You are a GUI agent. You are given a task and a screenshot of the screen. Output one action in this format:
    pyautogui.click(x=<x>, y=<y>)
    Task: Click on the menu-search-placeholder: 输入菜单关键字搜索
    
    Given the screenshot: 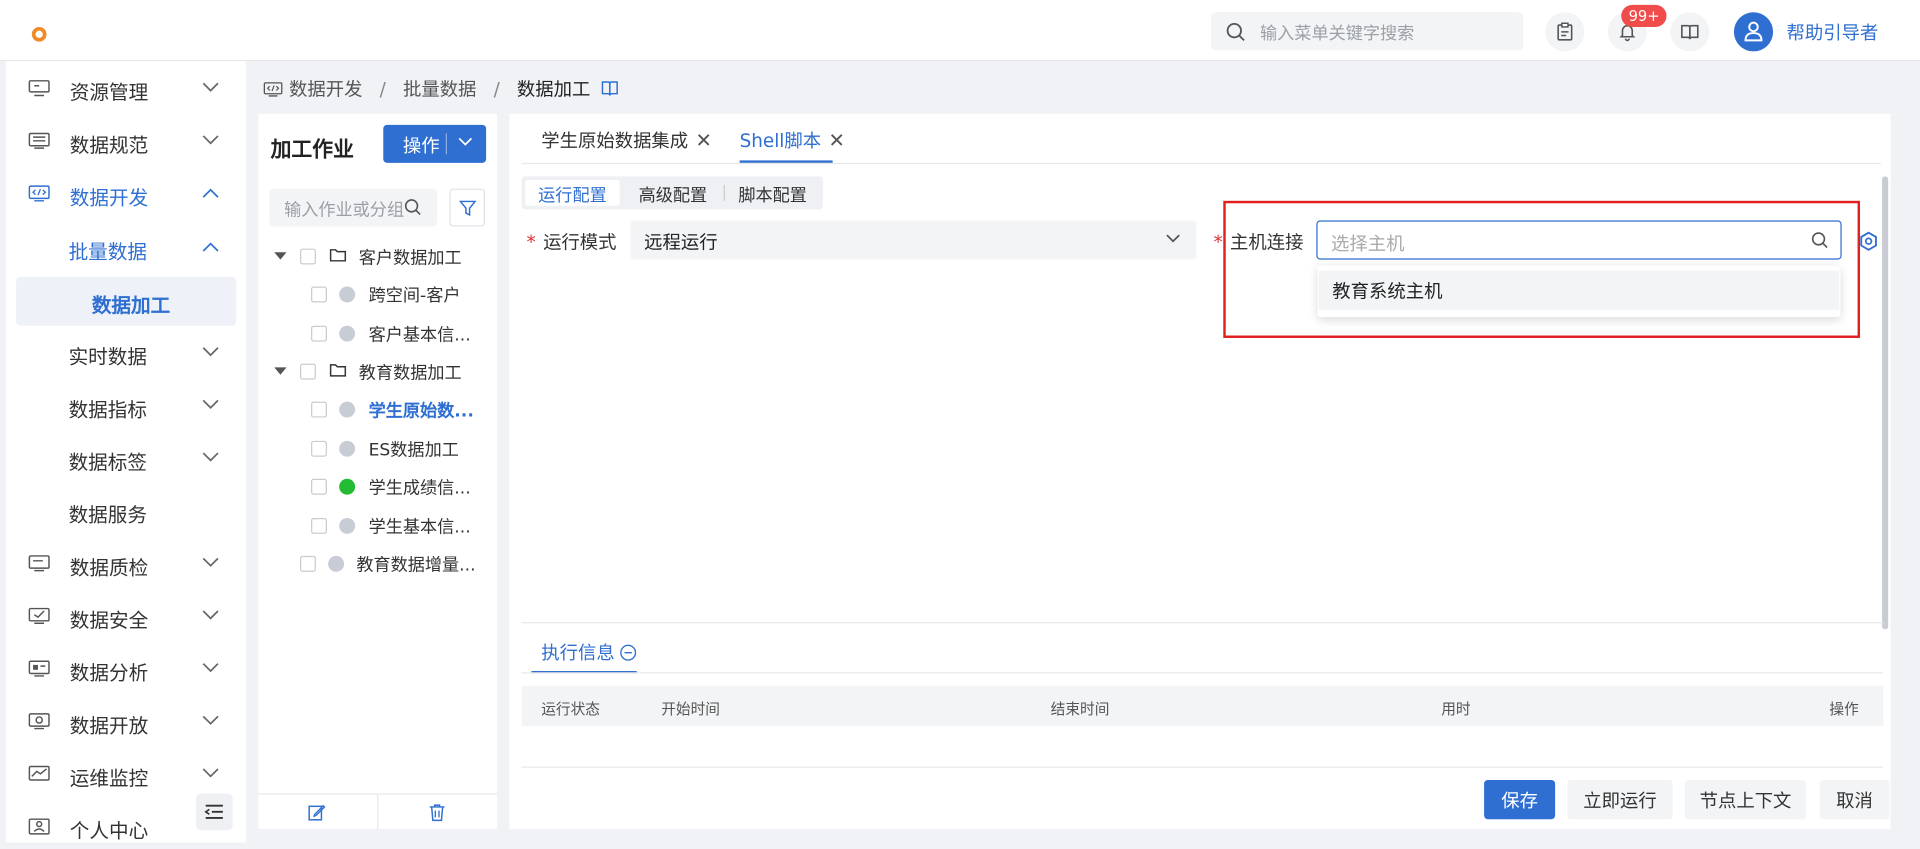 What is the action you would take?
    pyautogui.click(x=1337, y=34)
    